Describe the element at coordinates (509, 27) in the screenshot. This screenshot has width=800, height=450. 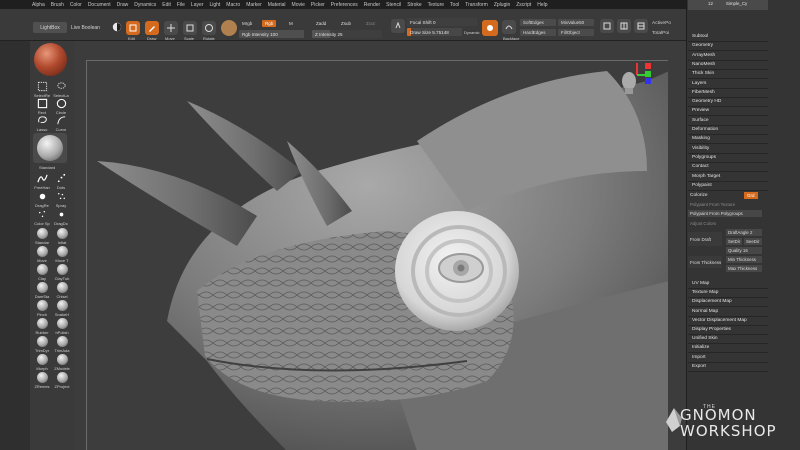
I see `backface-icon` at that location.